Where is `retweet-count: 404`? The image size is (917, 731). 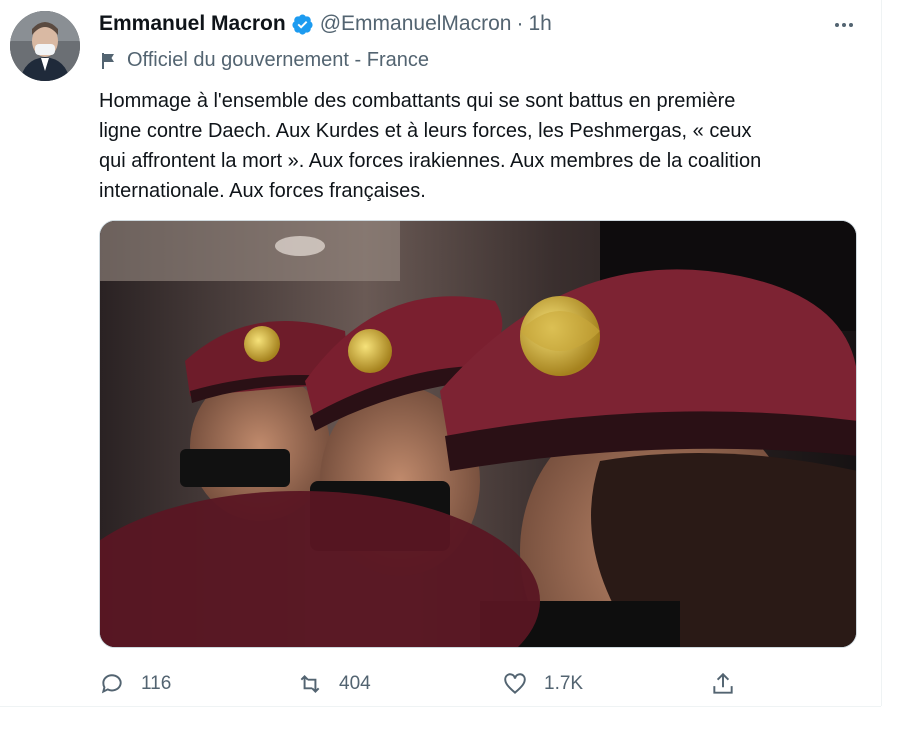 retweet-count: 404 is located at coordinates (355, 683).